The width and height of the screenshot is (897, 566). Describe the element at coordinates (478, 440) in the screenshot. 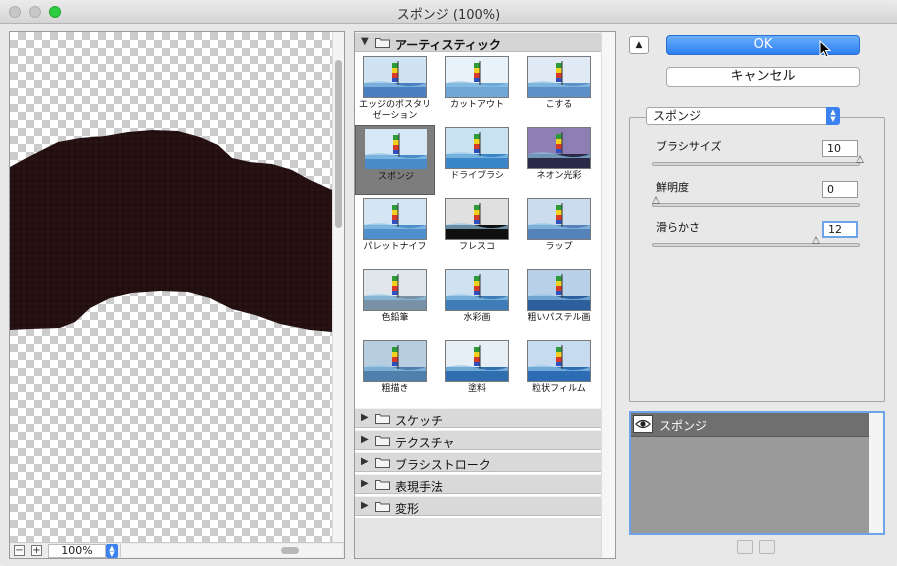

I see `category-2: ▶ テクスチャ` at that location.